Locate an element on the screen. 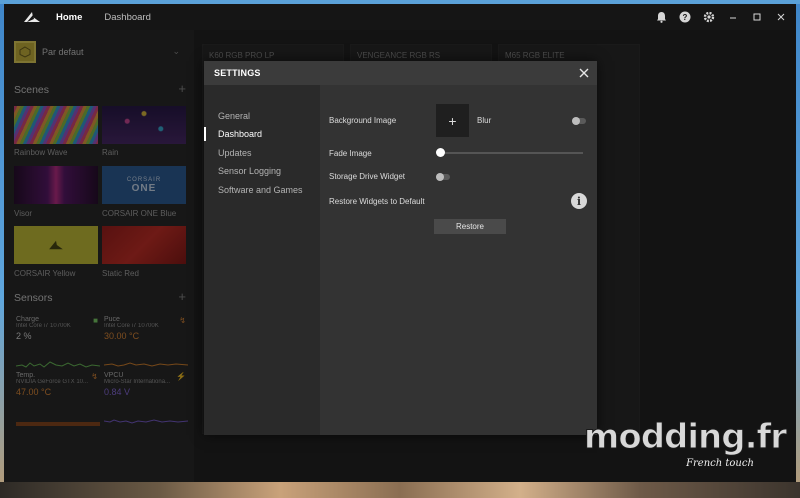 The image size is (800, 498). settings-nav-updates: Updates is located at coordinates (235, 153).